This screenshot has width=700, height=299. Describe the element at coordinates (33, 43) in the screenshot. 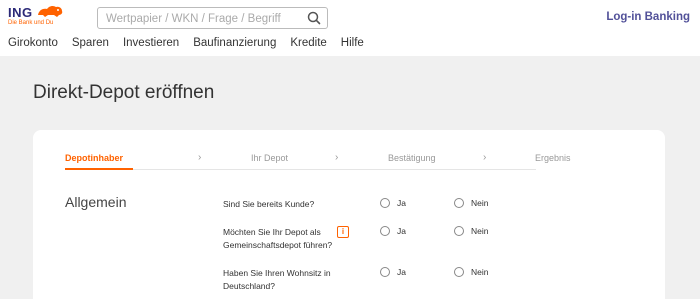

I see `nav-item-girokonto: Girokonto` at that location.